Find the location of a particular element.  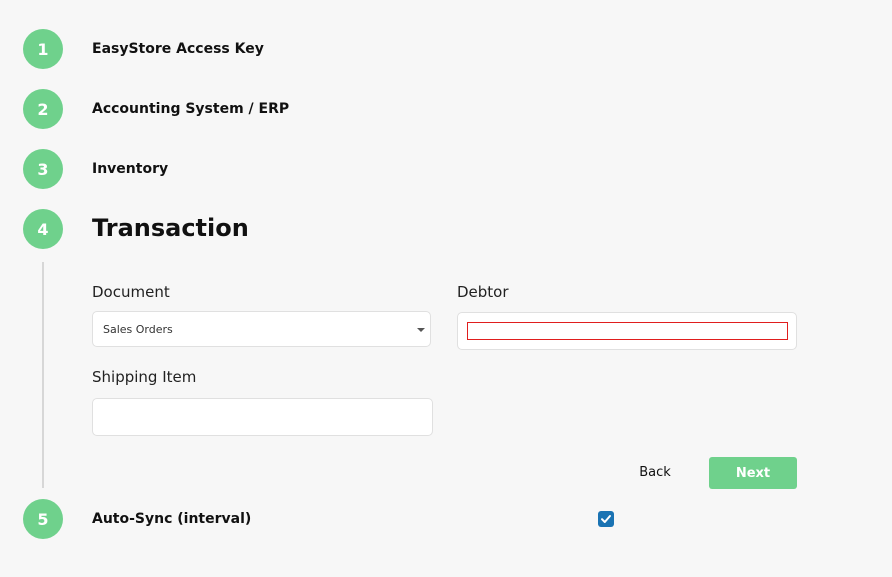

step-1-indicator: 1 is located at coordinates (43, 49).